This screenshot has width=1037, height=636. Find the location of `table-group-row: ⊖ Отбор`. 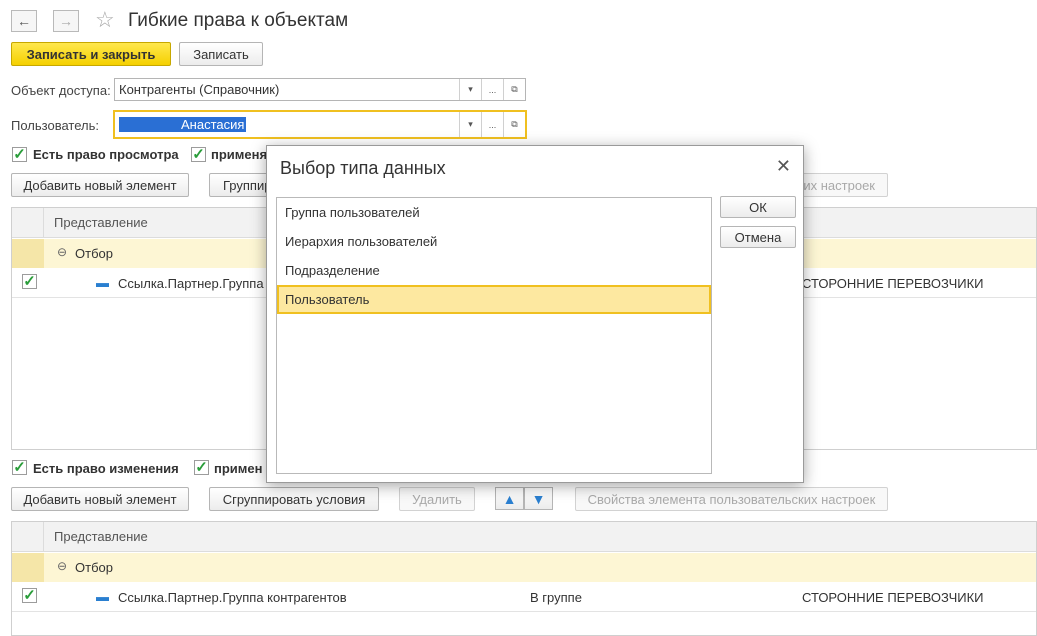

table-group-row: ⊖ Отбор is located at coordinates (524, 567).